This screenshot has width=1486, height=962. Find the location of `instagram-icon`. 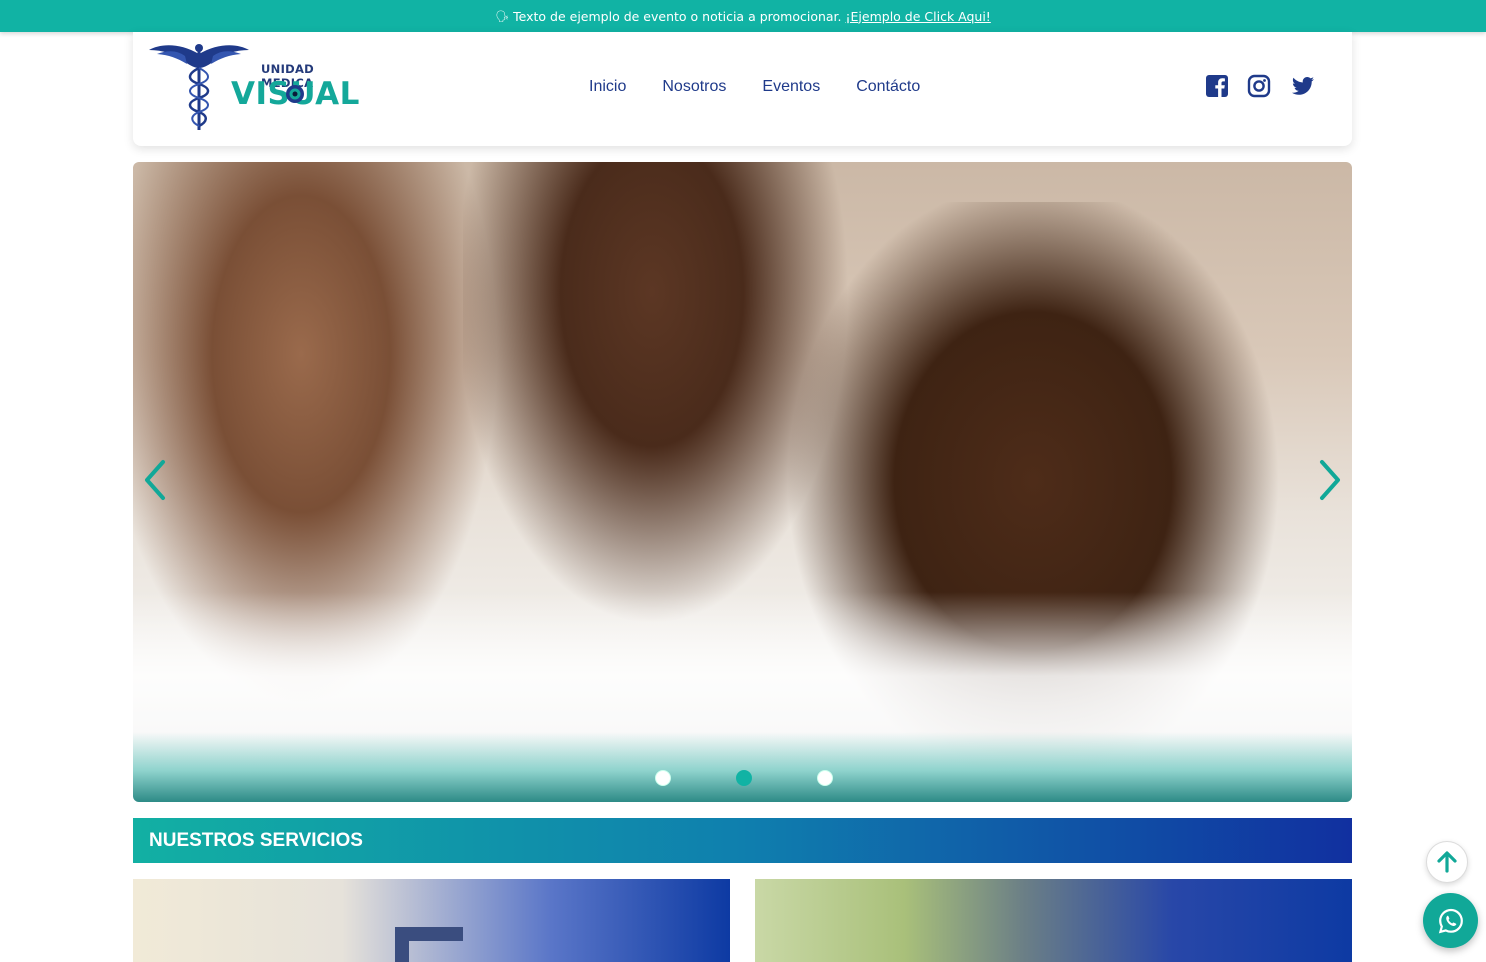

instagram-icon is located at coordinates (1259, 86).